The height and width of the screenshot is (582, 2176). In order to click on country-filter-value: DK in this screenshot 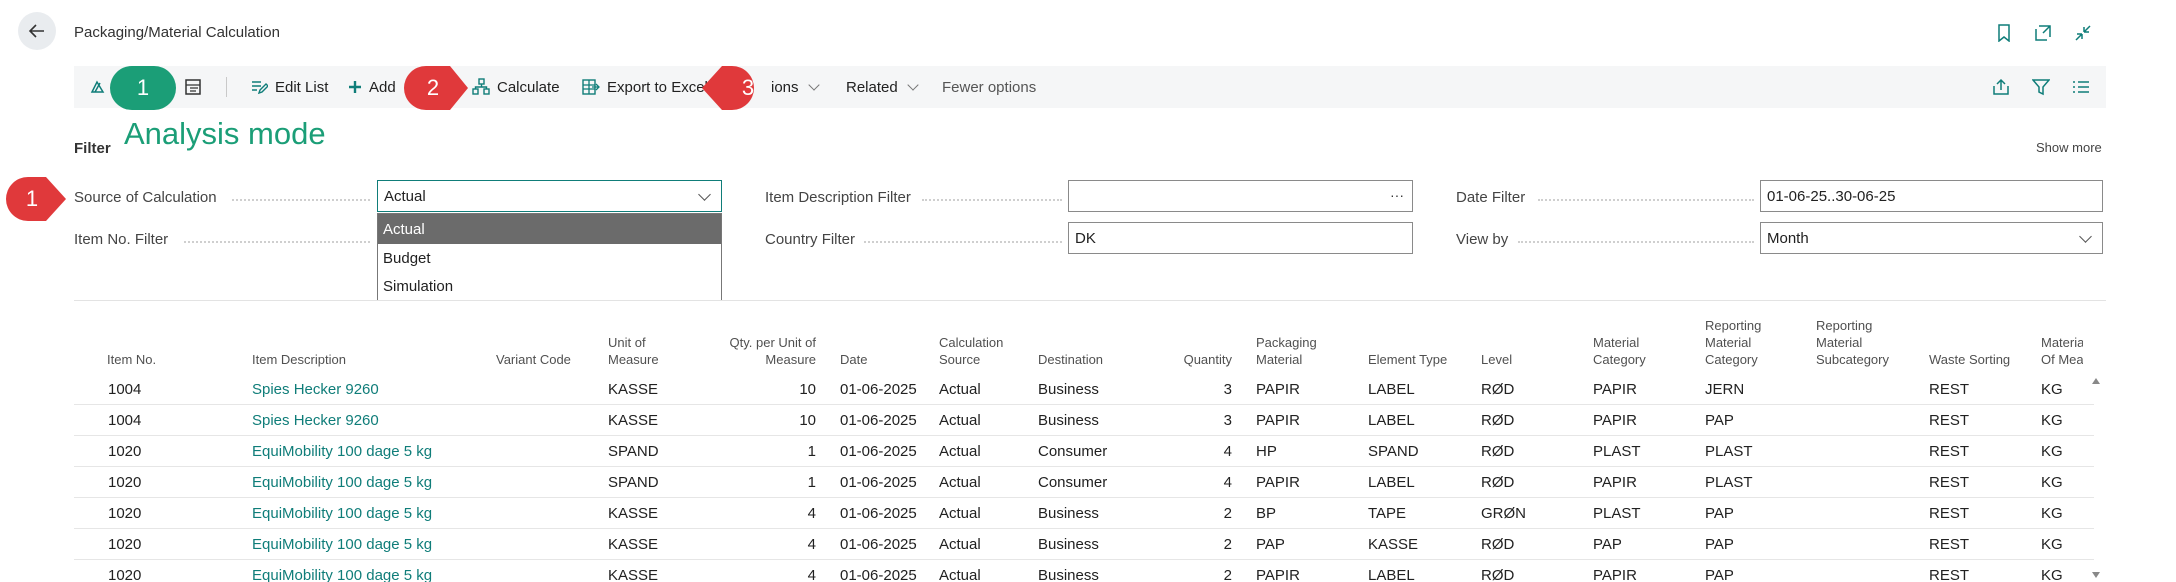, I will do `click(1085, 238)`.